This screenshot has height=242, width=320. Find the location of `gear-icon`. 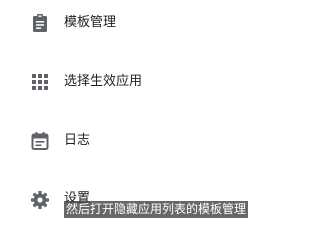

gear-icon is located at coordinates (40, 200).